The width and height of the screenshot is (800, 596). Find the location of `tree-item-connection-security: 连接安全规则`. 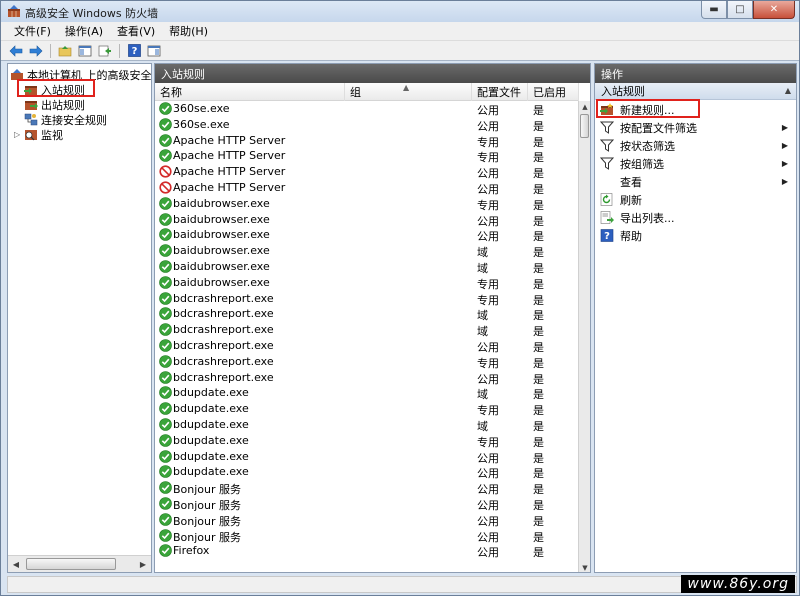

tree-item-connection-security: 连接安全规则 is located at coordinates (65, 119).